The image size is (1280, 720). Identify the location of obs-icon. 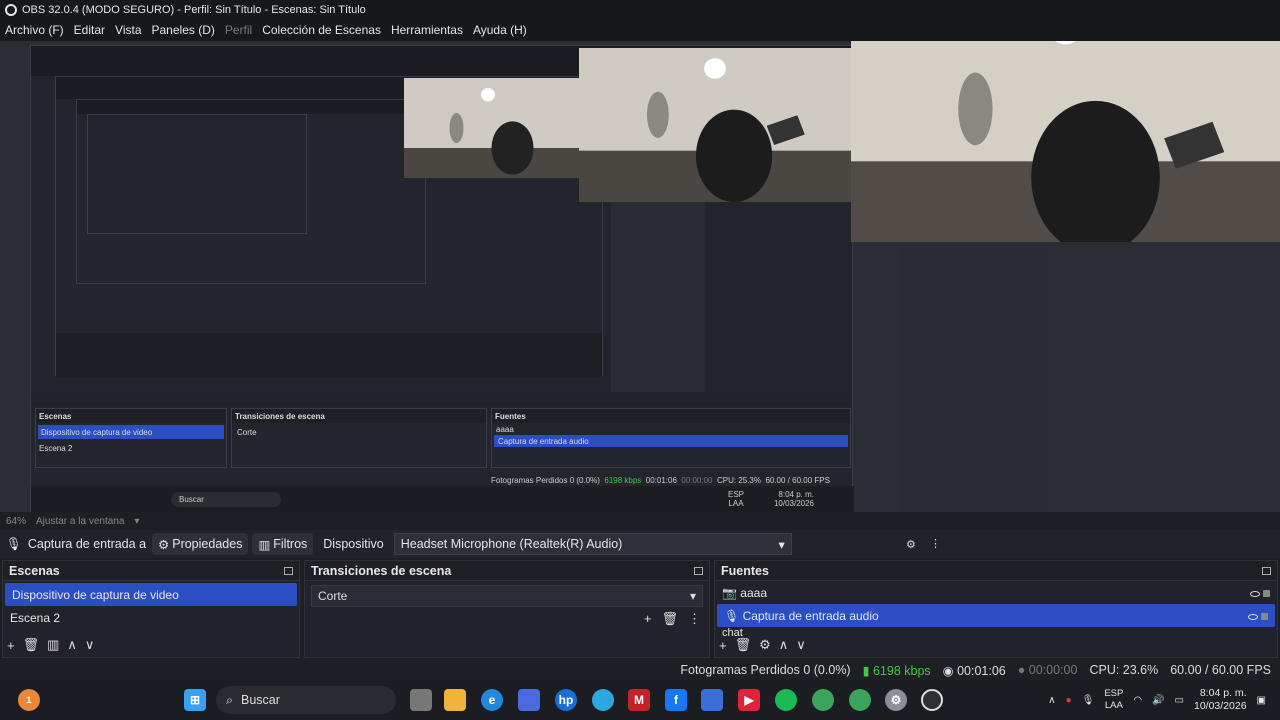
(932, 700).